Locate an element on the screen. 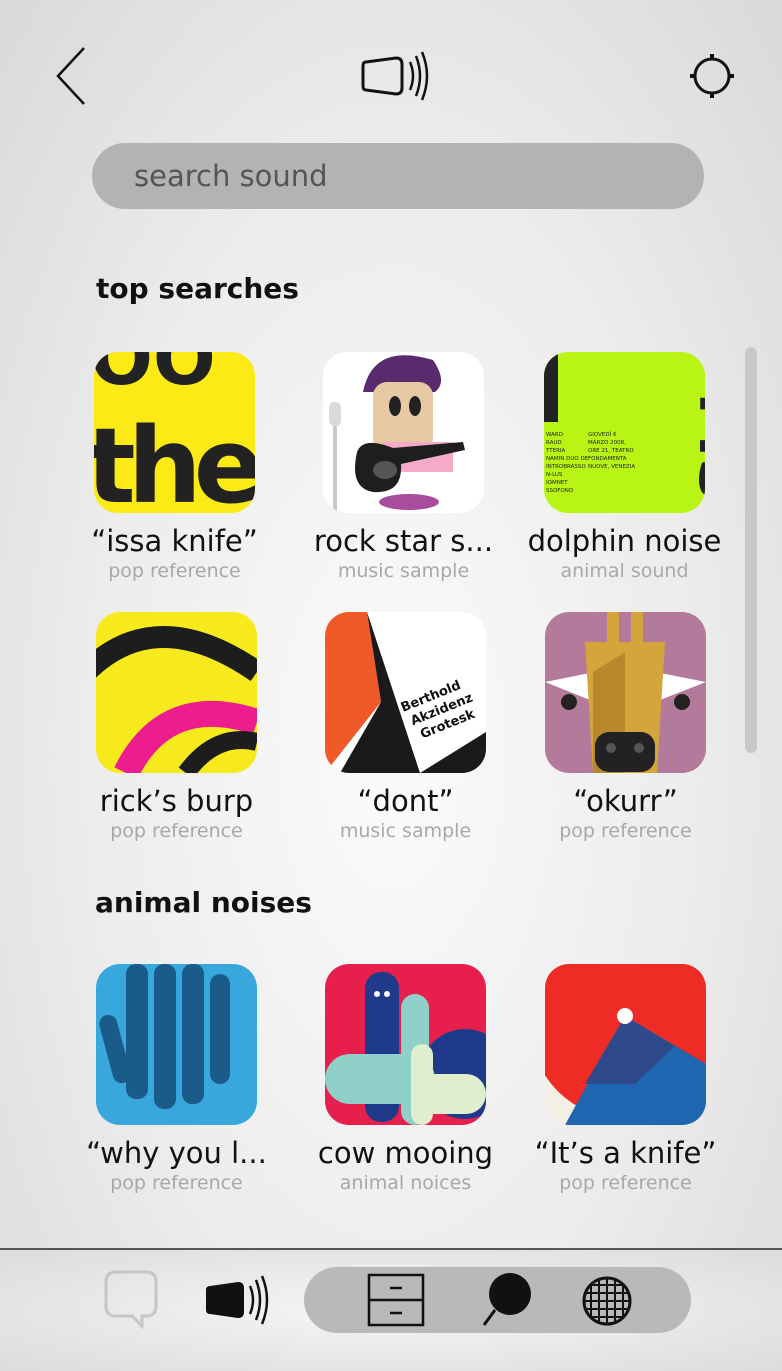 Image resolution: width=782 pixels, height=1371 pixels. sound-tile: “okurr” pop reference is located at coordinates (625, 732).